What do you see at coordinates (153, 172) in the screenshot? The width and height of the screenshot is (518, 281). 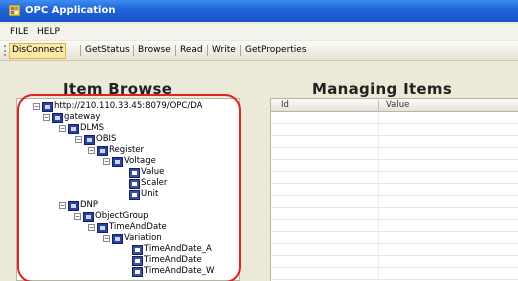 I see `tree-node-label: Value` at bounding box center [153, 172].